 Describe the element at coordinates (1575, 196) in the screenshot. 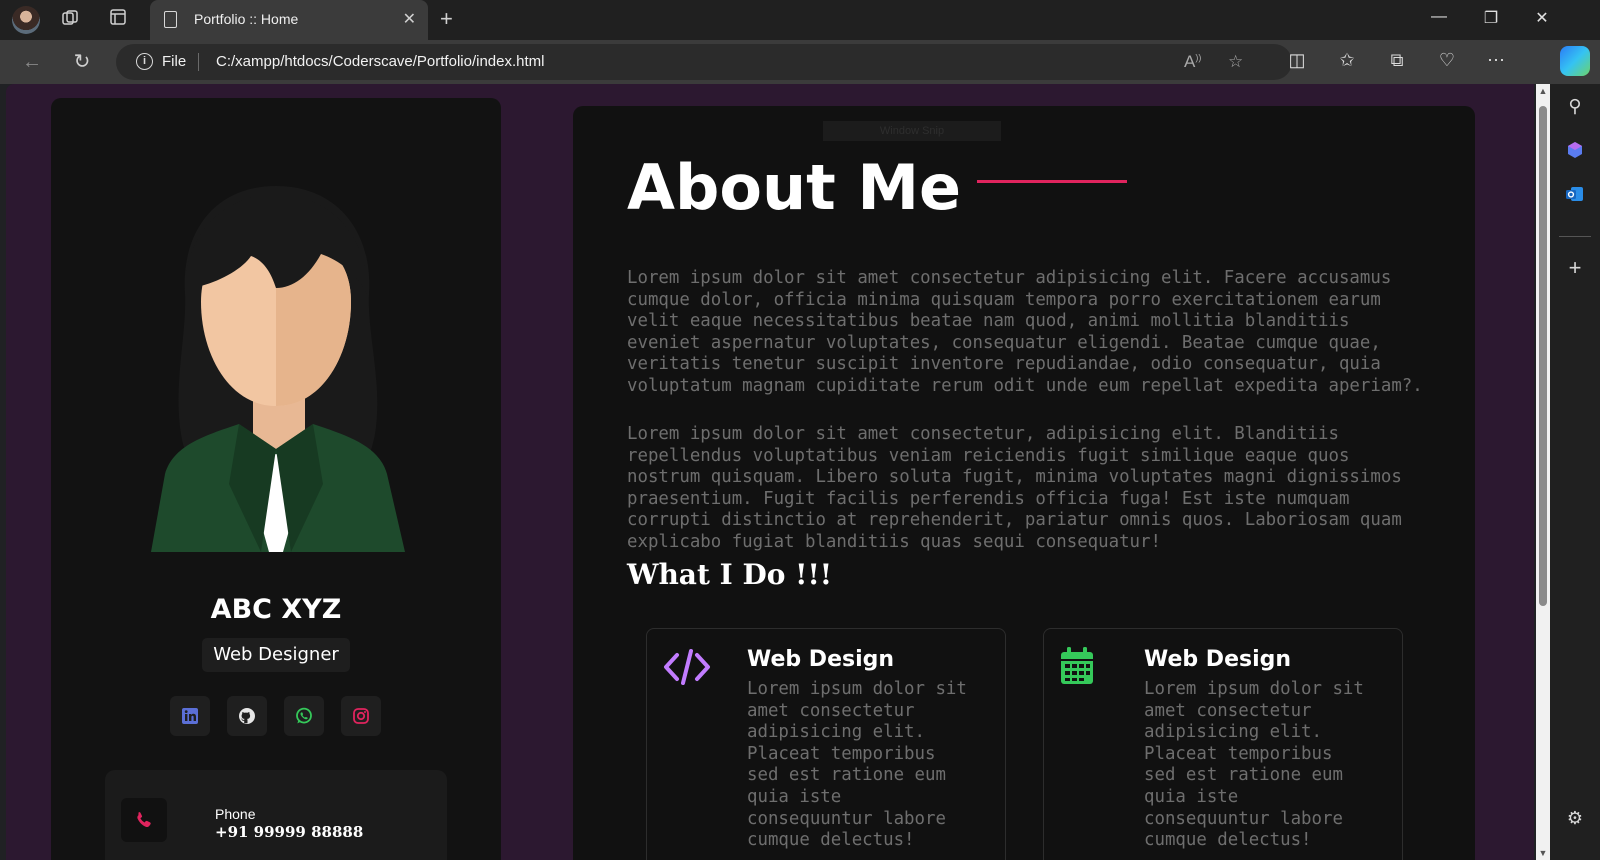

I see `outlook-icon` at that location.